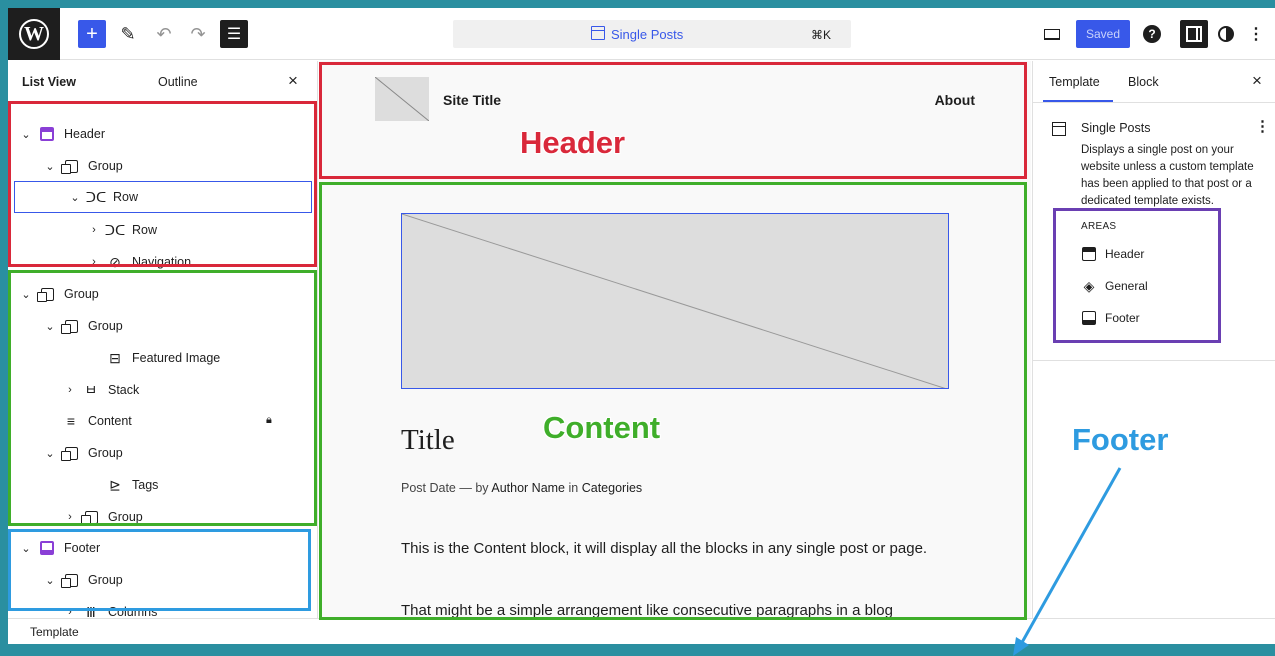 The image size is (1275, 656). What do you see at coordinates (115, 357) in the screenshot?
I see `featured-image-icon: ⊟` at bounding box center [115, 357].